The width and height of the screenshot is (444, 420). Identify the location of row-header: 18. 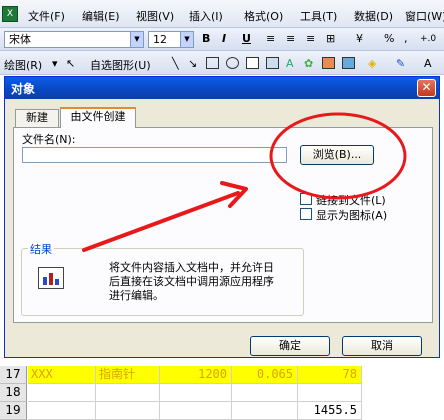
(13, 393).